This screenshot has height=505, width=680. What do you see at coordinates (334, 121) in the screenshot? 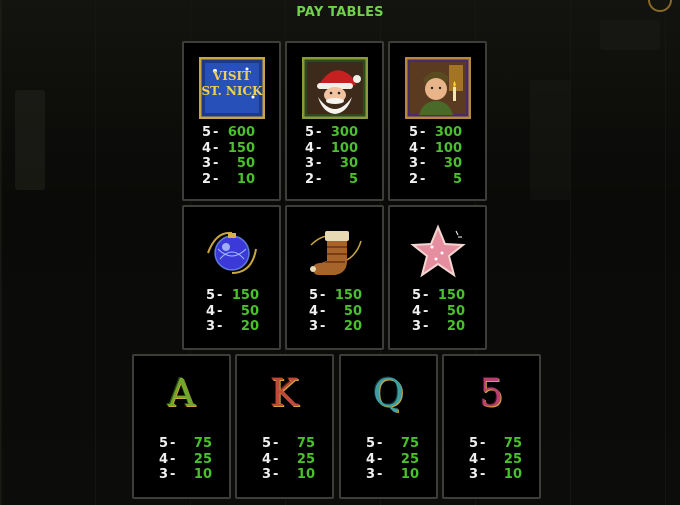
I see `paytable-card-santa: 5-300 4-100 3-30 2-5` at bounding box center [334, 121].